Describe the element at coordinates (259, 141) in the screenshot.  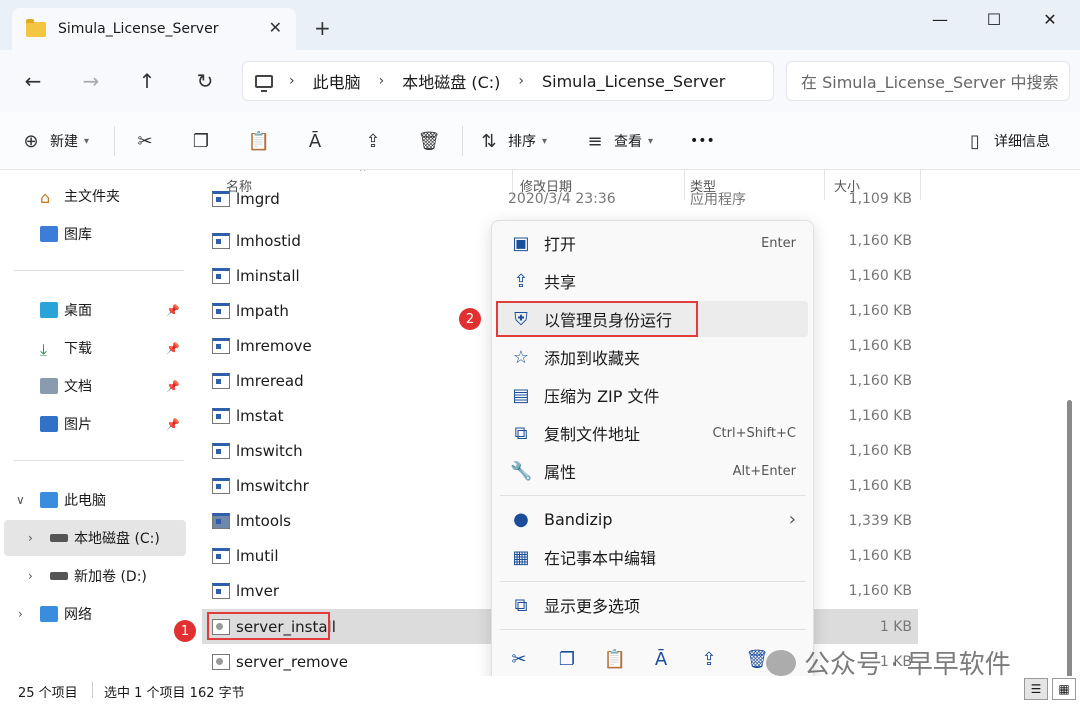
I see `paste-button: 📋` at that location.